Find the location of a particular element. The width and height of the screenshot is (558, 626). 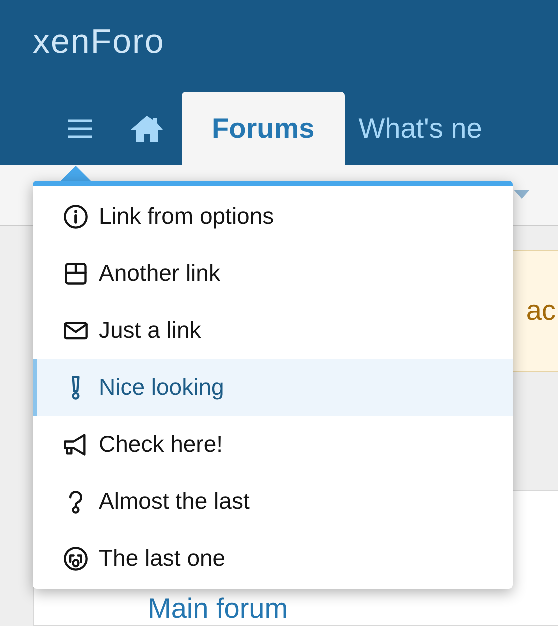

crying-face-icon is located at coordinates (76, 559).